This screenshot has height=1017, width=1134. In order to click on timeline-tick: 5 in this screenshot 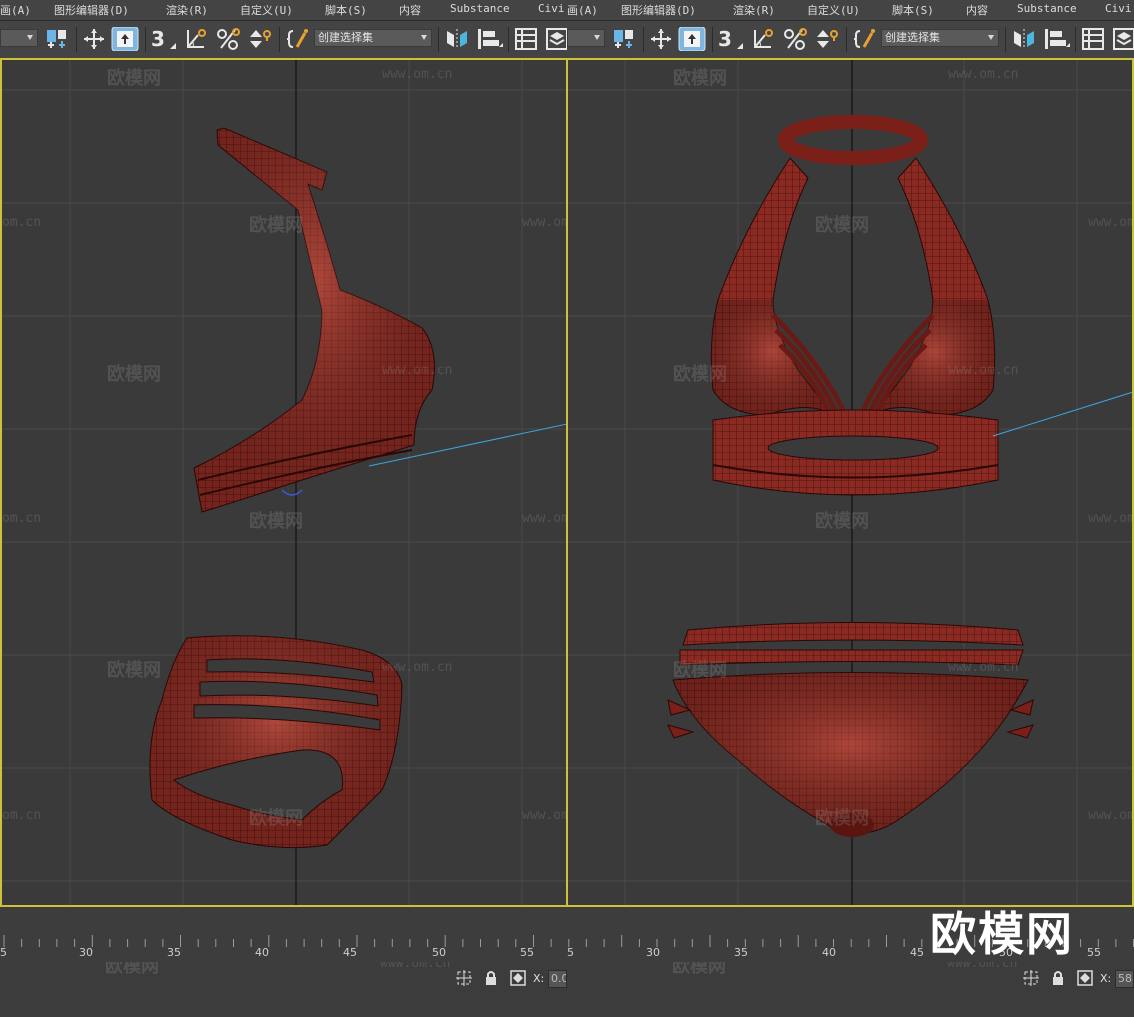, I will do `click(570, 952)`.